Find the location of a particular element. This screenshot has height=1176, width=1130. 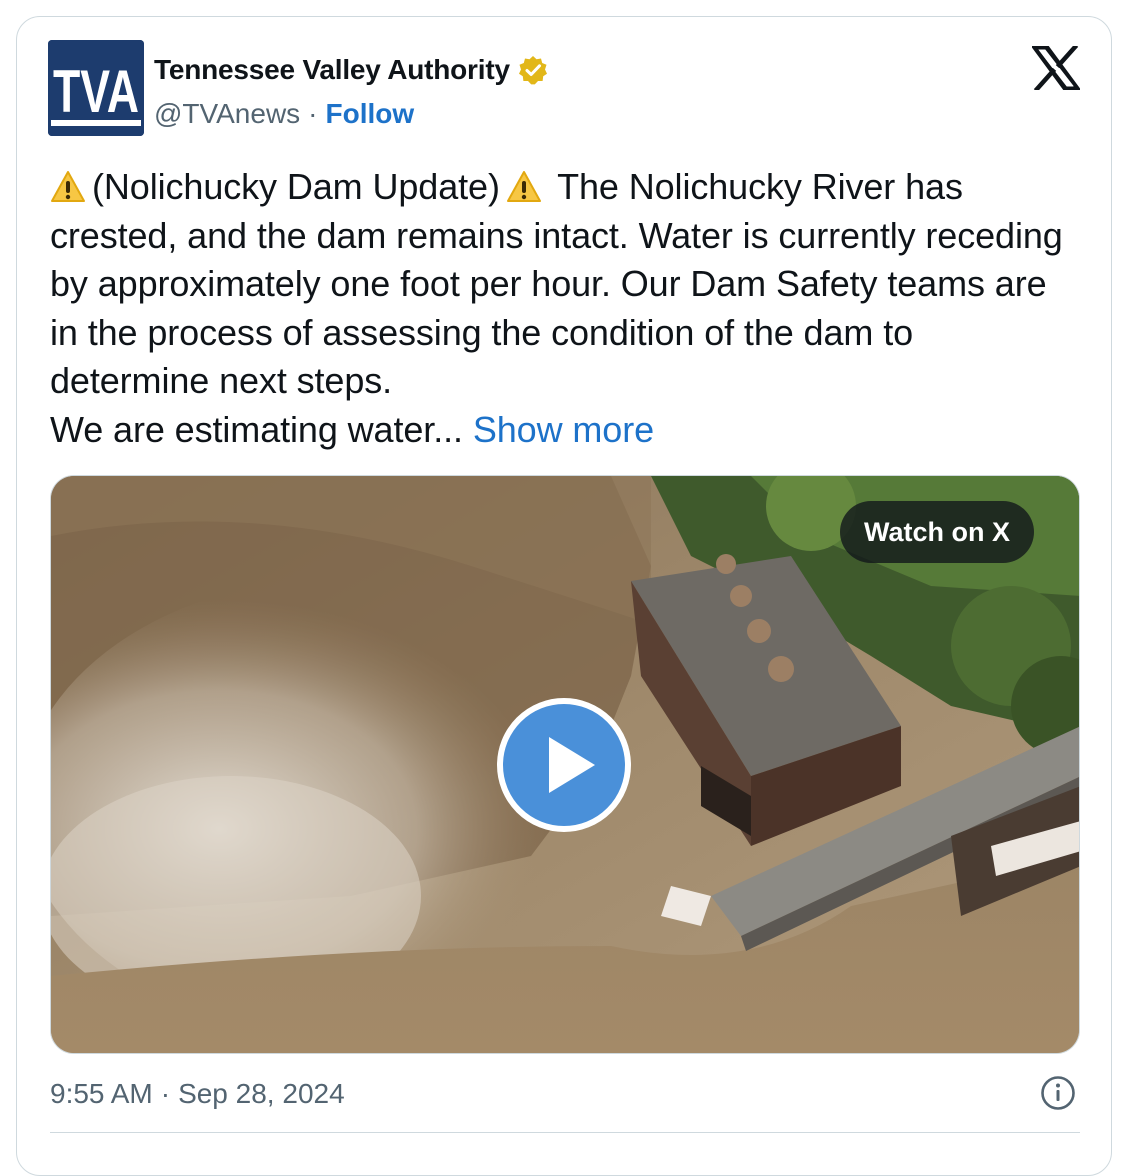

verified-gold-icon is located at coordinates (533, 70).